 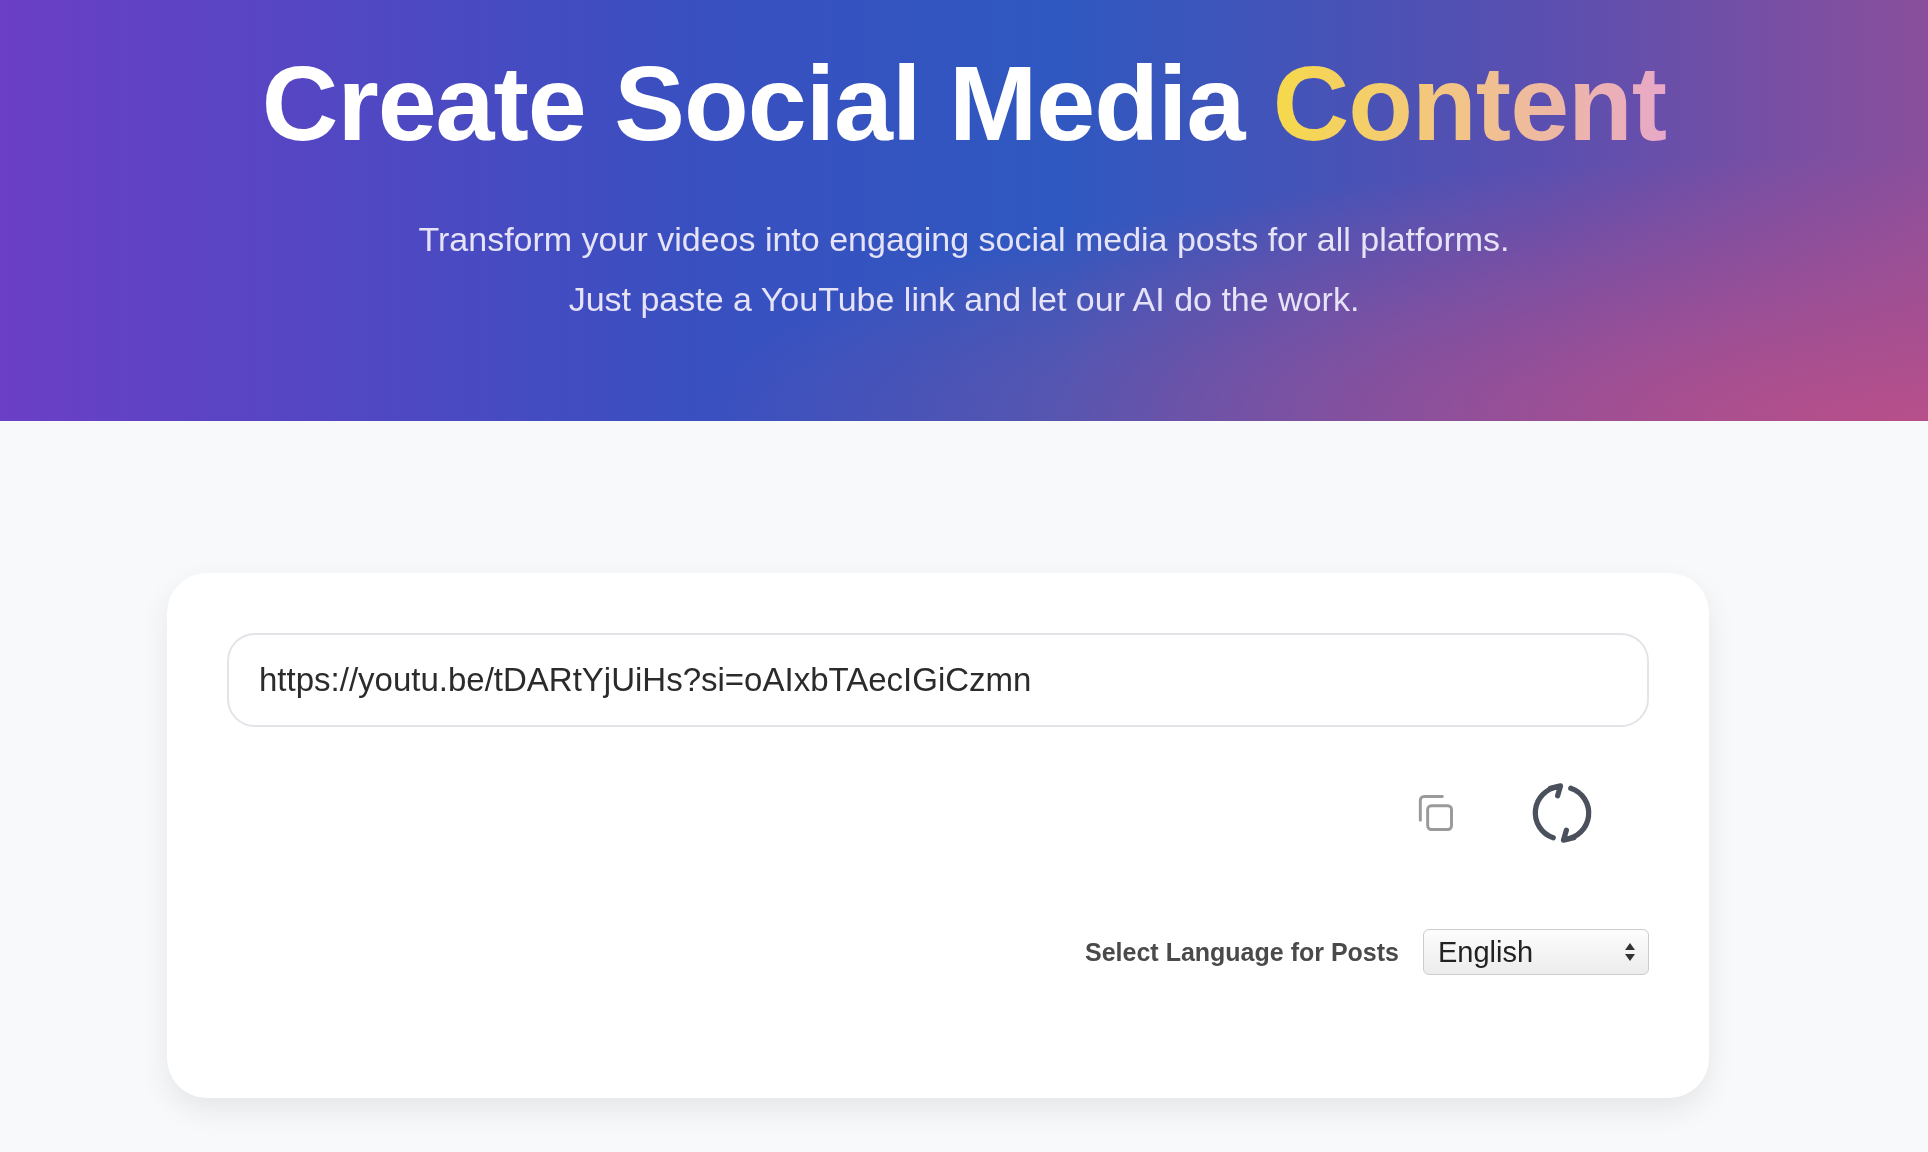 I want to click on language-label: Select Language for Posts, so click(x=1242, y=952).